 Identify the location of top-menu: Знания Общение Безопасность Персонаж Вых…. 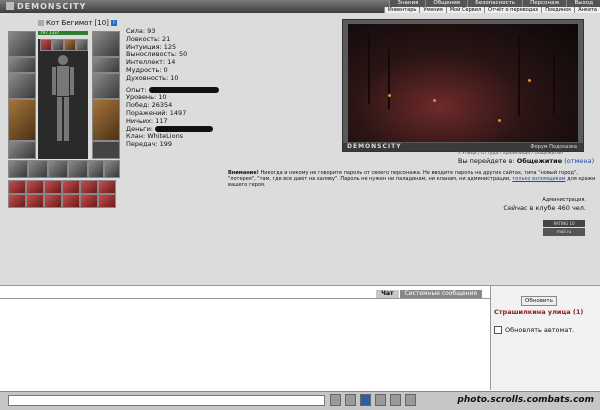
(494, 3).